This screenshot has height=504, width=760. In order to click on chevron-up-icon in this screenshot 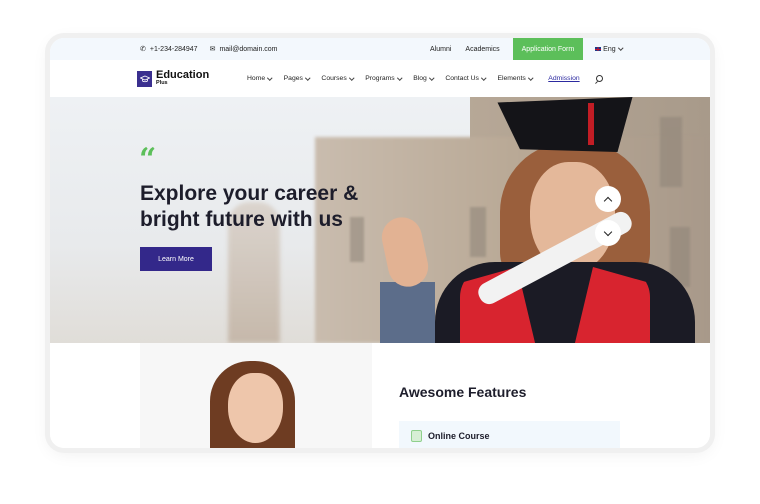, I will do `click(608, 200)`.